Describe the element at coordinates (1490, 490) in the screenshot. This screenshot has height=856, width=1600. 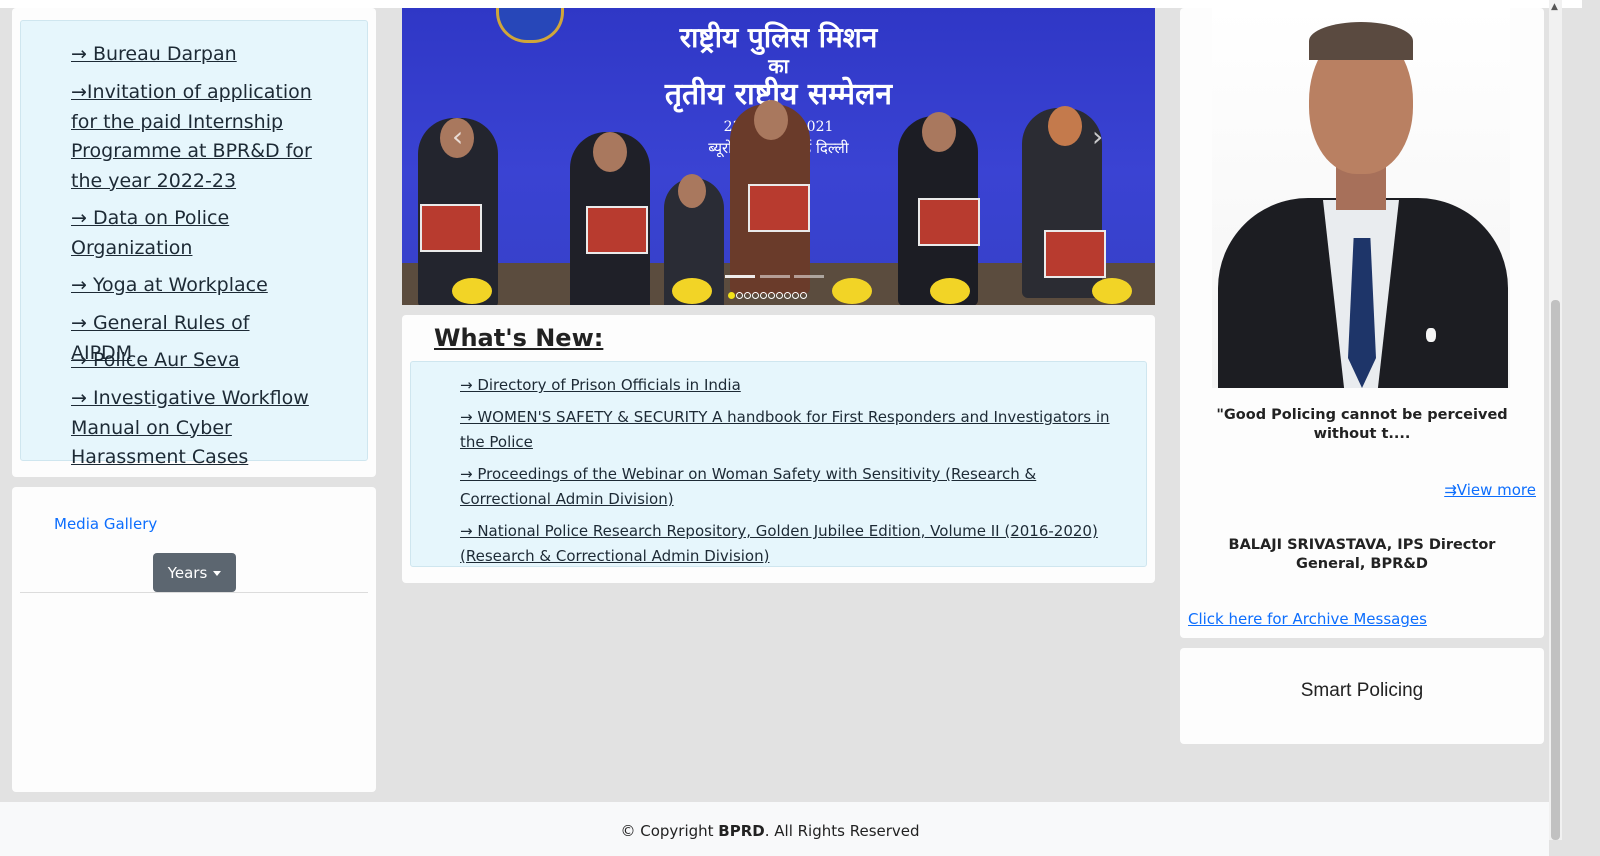
I see `view-more-link: ⇉View more` at that location.